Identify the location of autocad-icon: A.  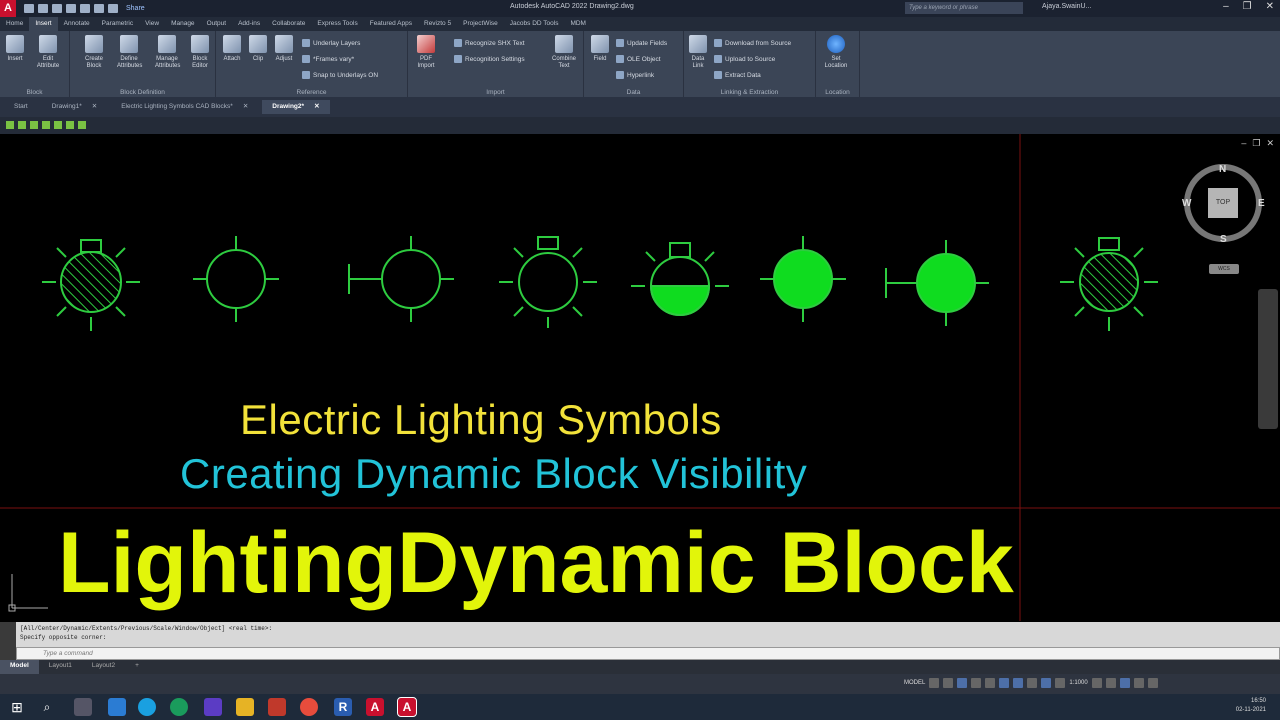
(375, 707).